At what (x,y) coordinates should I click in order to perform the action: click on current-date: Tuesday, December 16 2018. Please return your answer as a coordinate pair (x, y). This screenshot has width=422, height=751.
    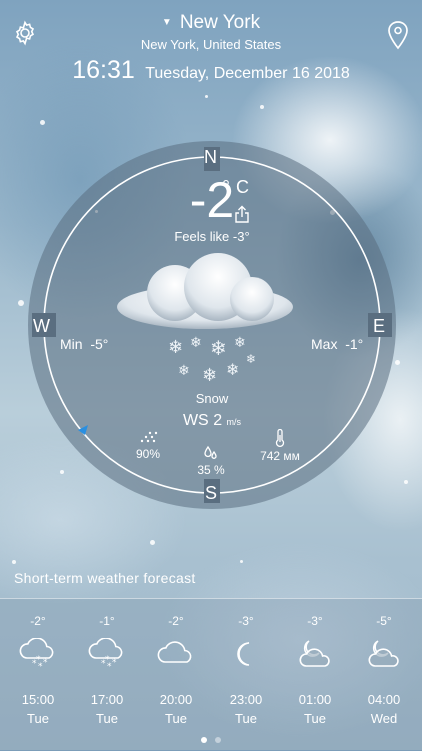
    Looking at the image, I should click on (247, 73).